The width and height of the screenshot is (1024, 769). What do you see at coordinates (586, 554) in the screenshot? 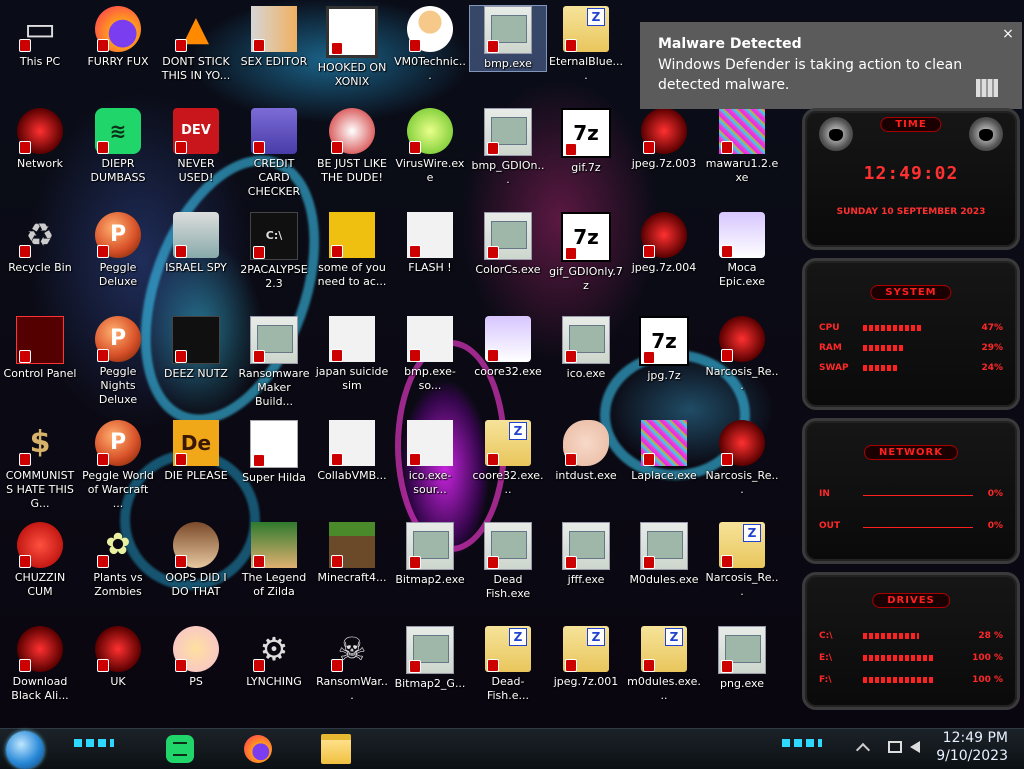
I see `desktop-icon-jfff: jfff.exe` at bounding box center [586, 554].